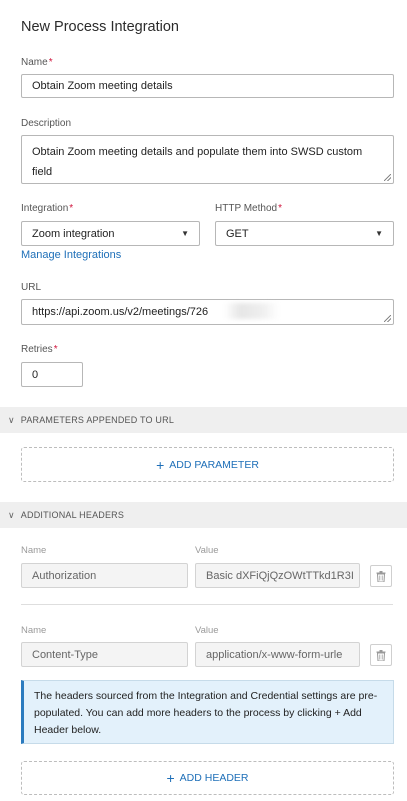 Image resolution: width=407 pixels, height=801 pixels. Describe the element at coordinates (207, 86) in the screenshot. I see `name-input: Obtain Zoom meeting details` at that location.